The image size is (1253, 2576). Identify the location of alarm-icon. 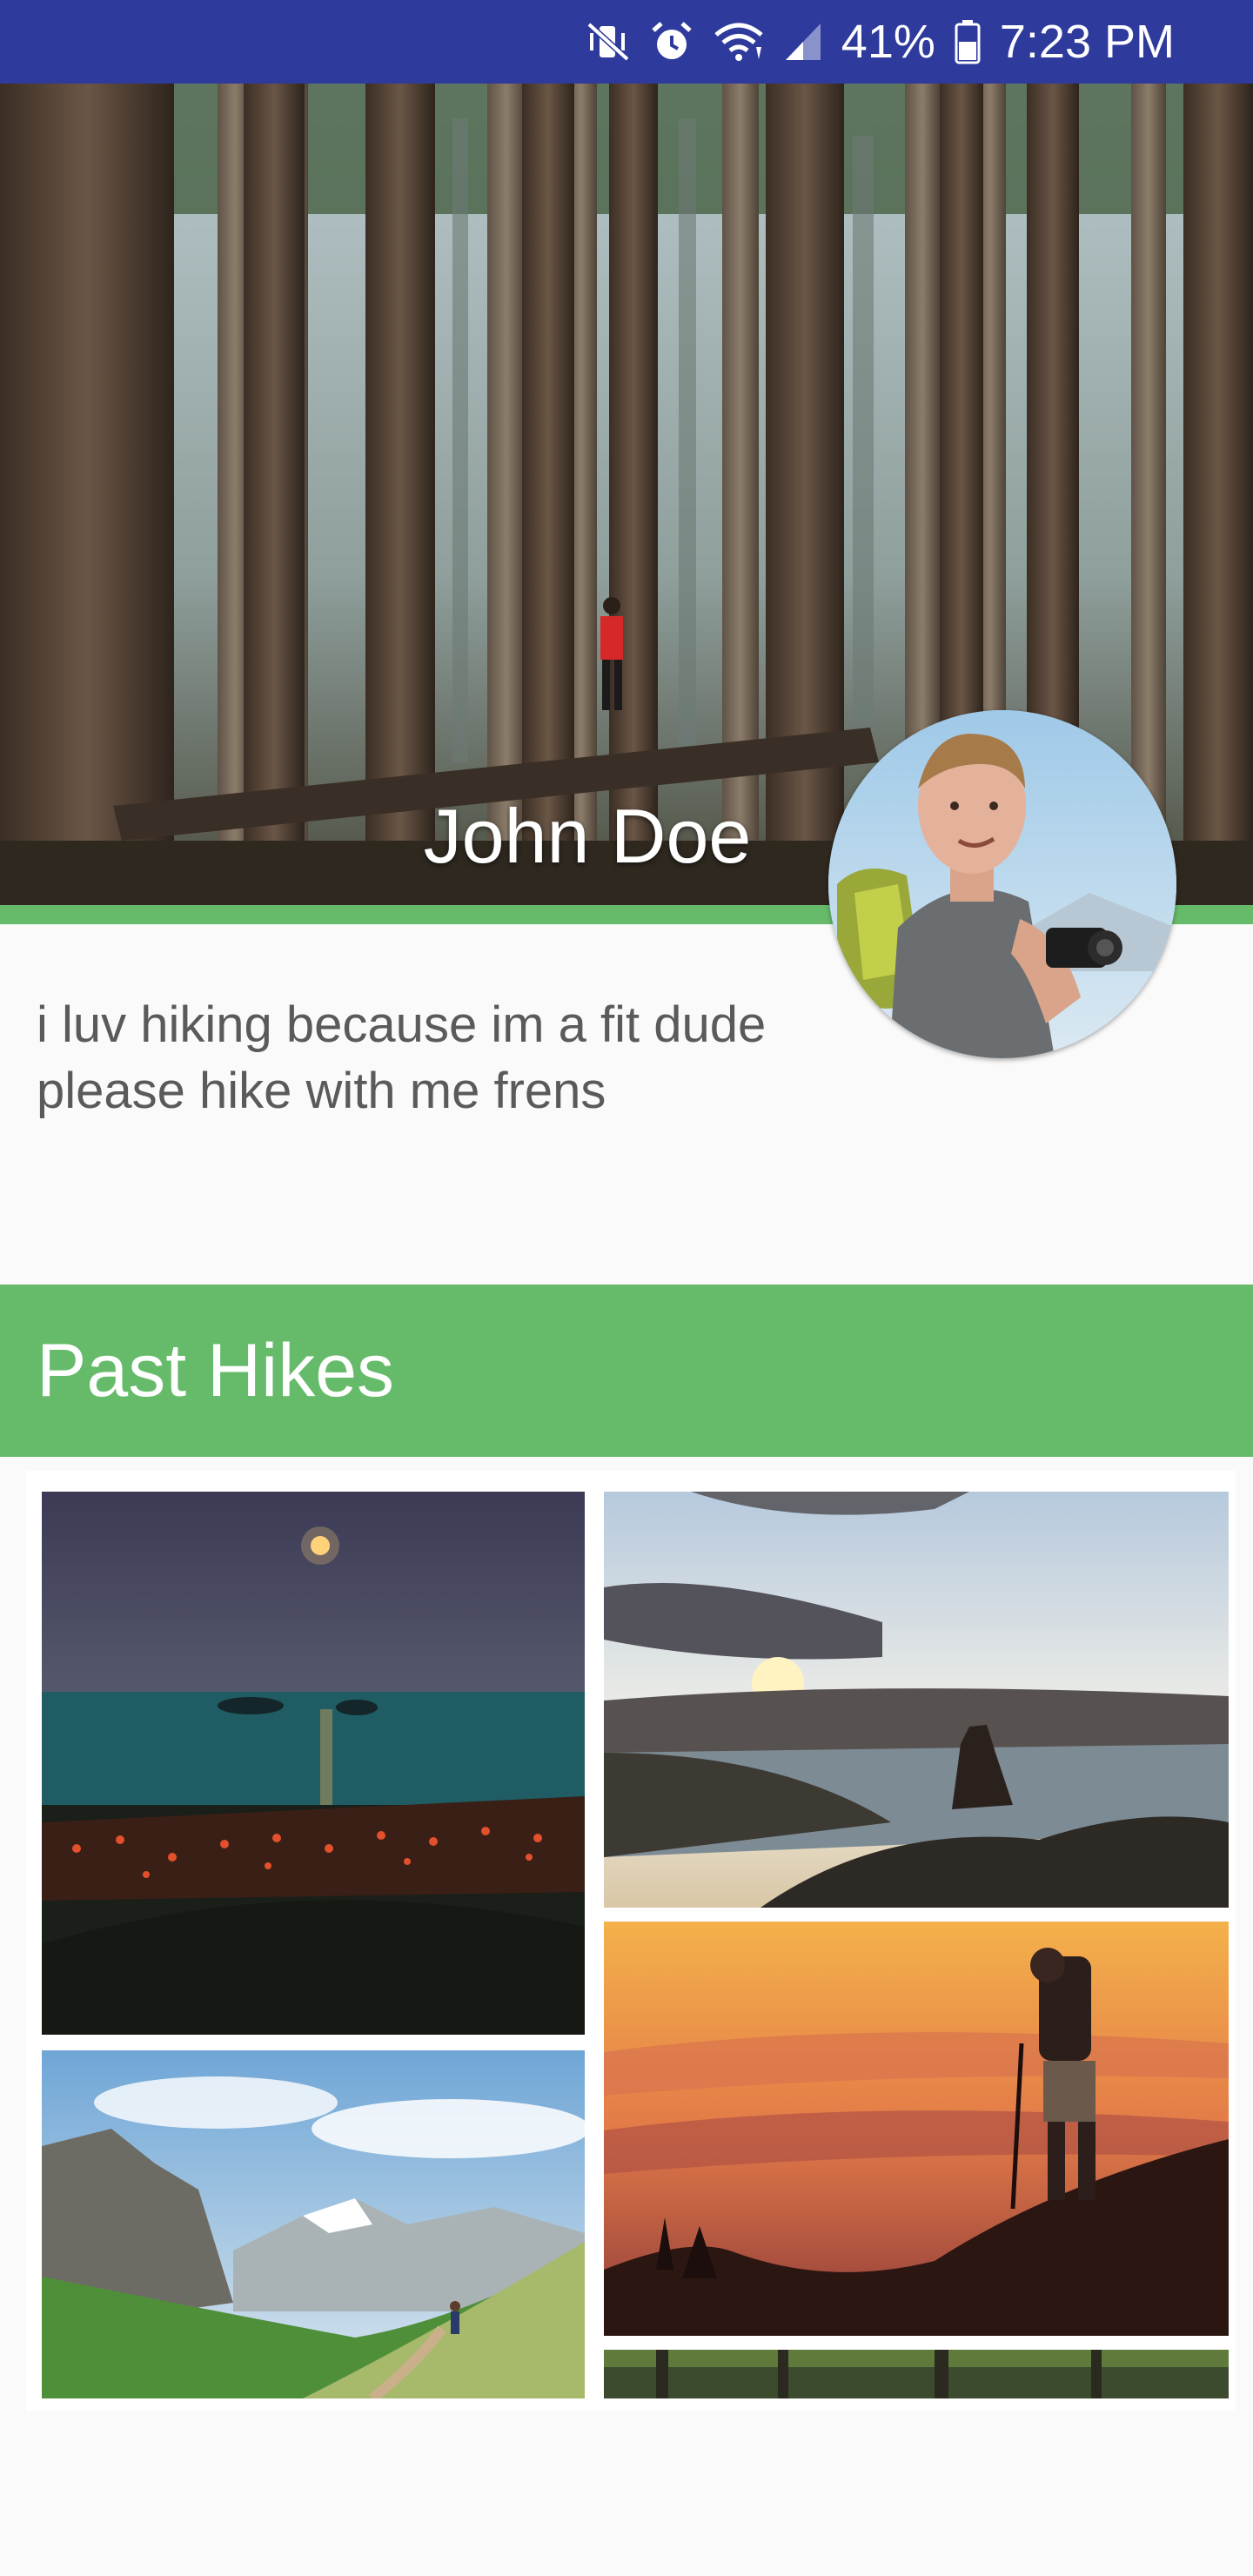
(672, 42).